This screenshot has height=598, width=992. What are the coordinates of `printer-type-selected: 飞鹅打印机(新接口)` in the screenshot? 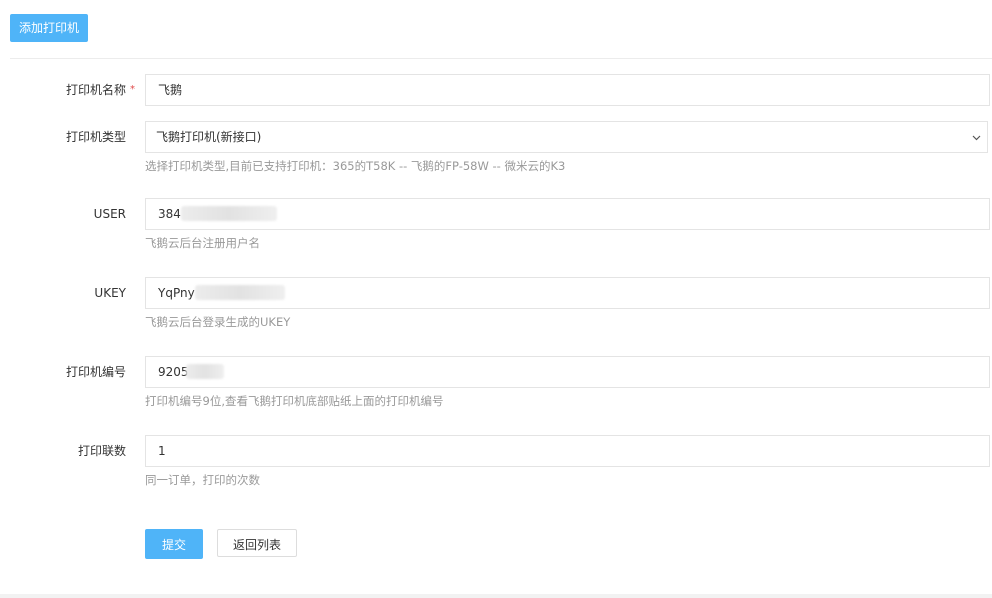 It's located at (209, 137).